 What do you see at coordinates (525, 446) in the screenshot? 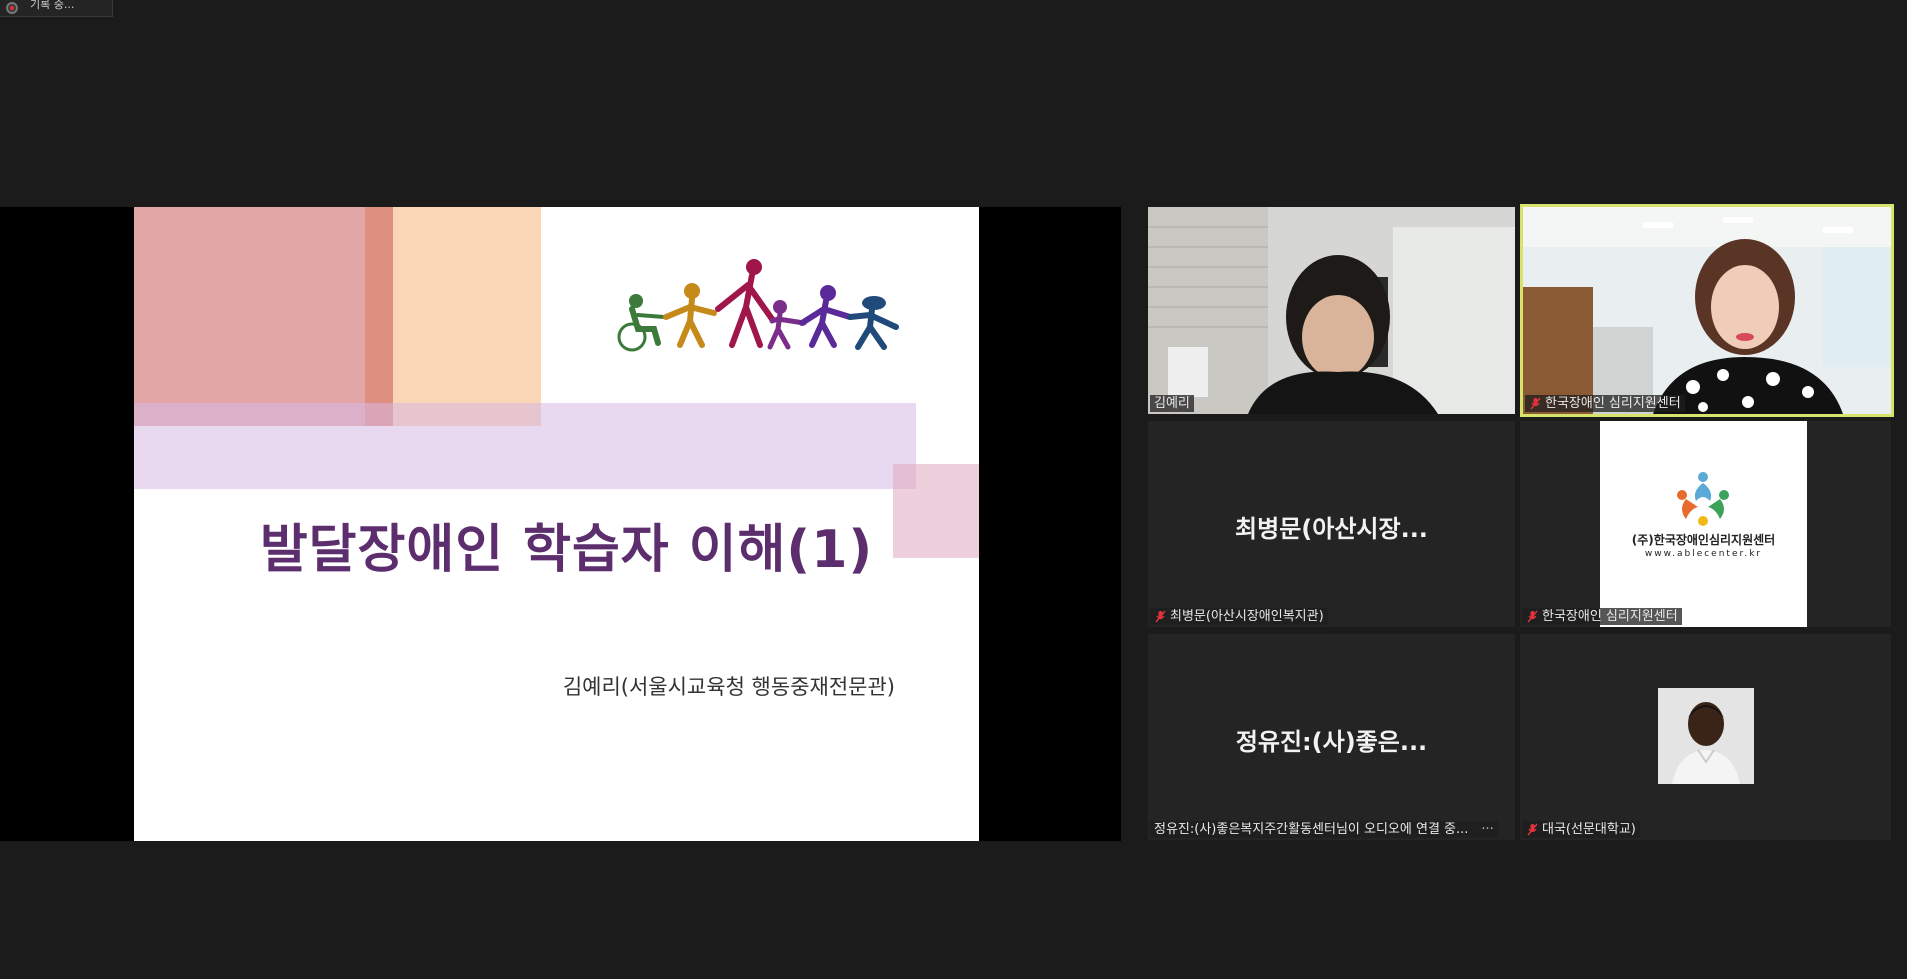
I see `slide-deco-band` at bounding box center [525, 446].